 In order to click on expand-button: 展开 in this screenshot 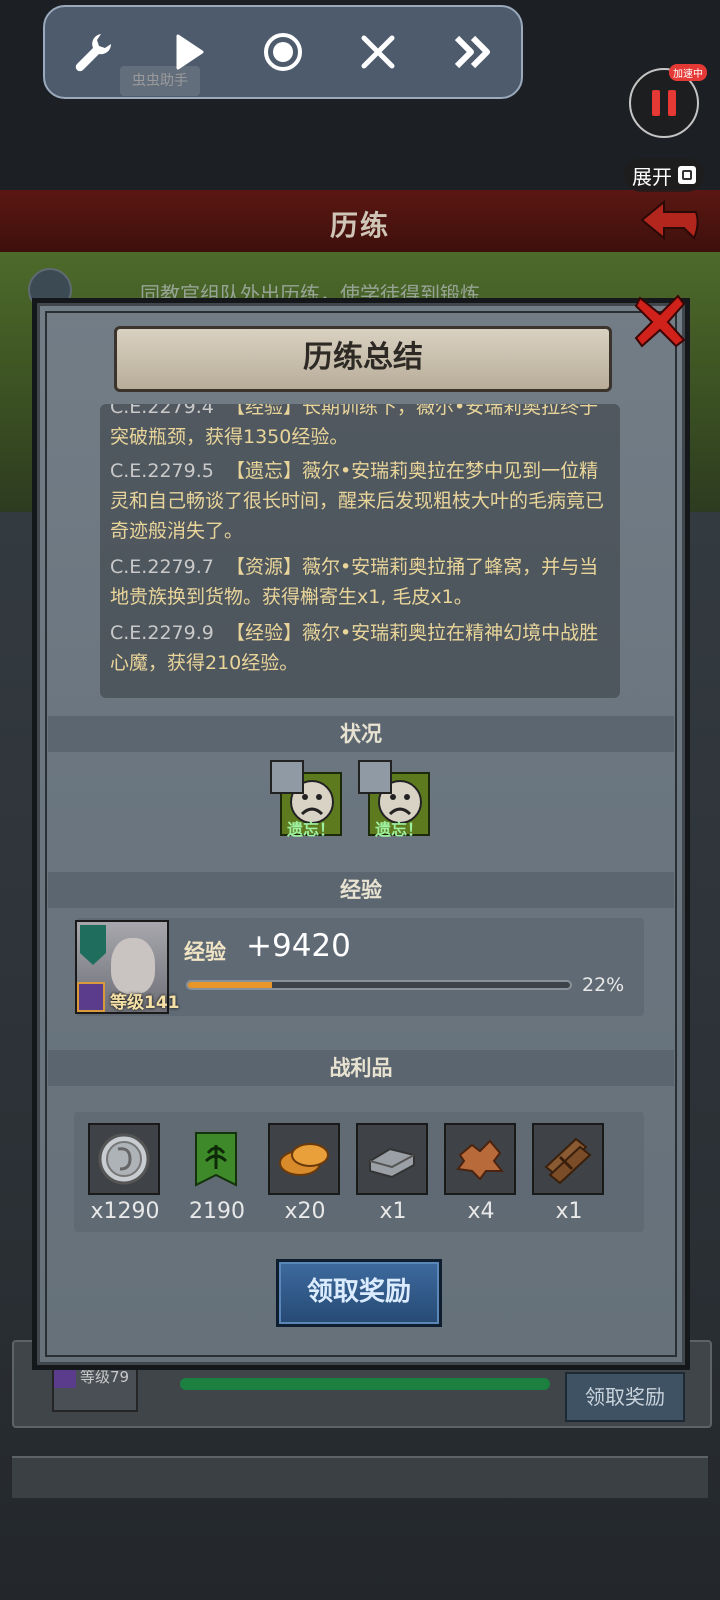, I will do `click(664, 175)`.